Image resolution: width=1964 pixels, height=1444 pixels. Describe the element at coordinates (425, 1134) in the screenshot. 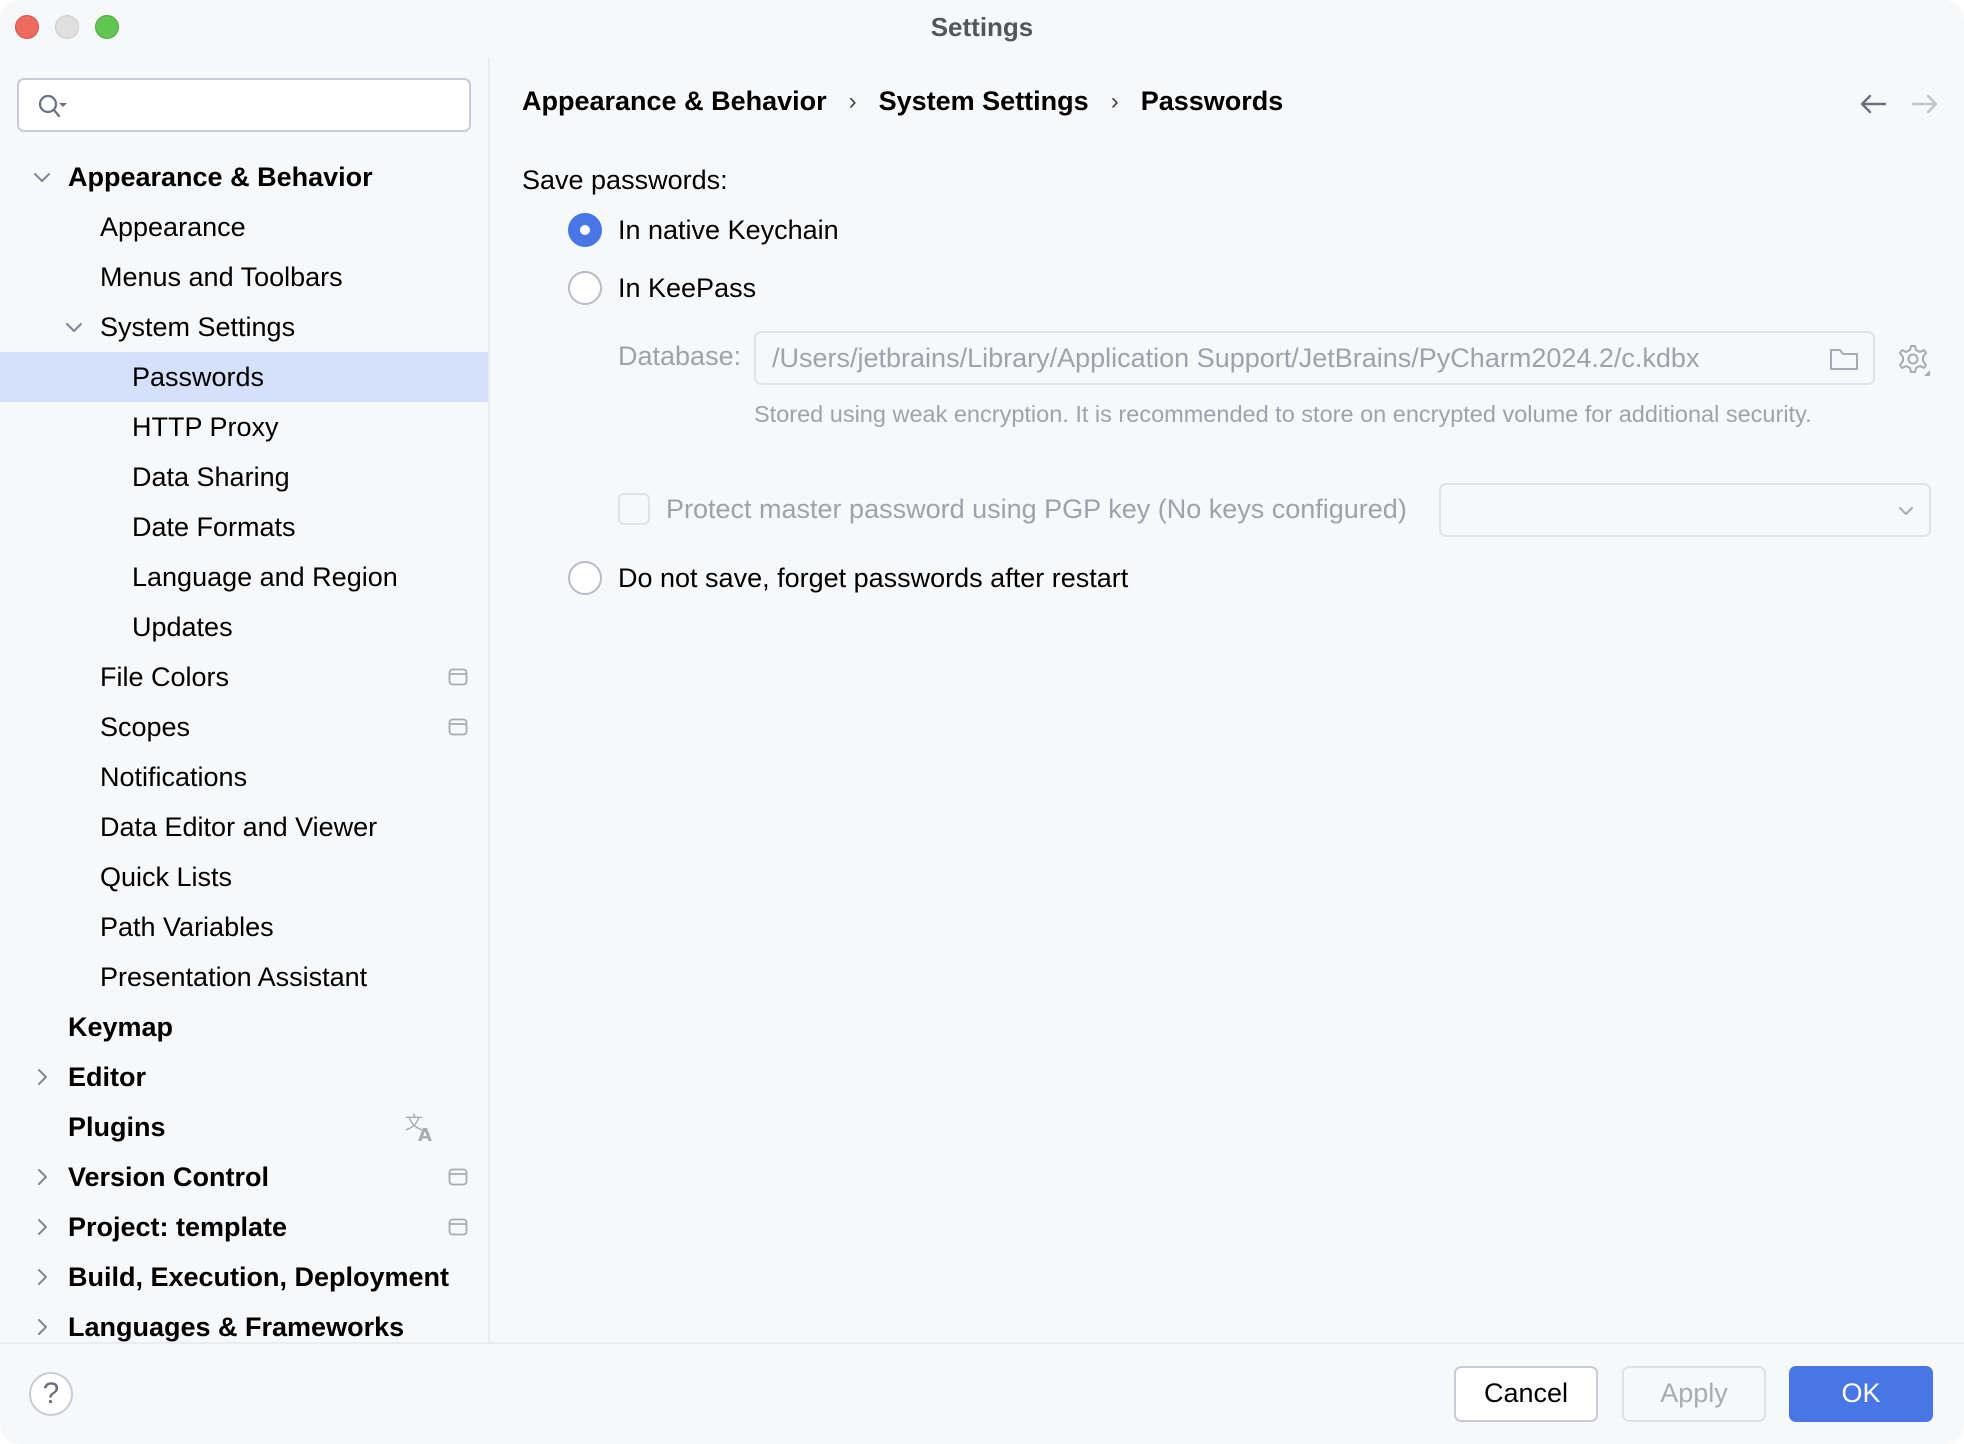

I see `svg-text: A` at that location.